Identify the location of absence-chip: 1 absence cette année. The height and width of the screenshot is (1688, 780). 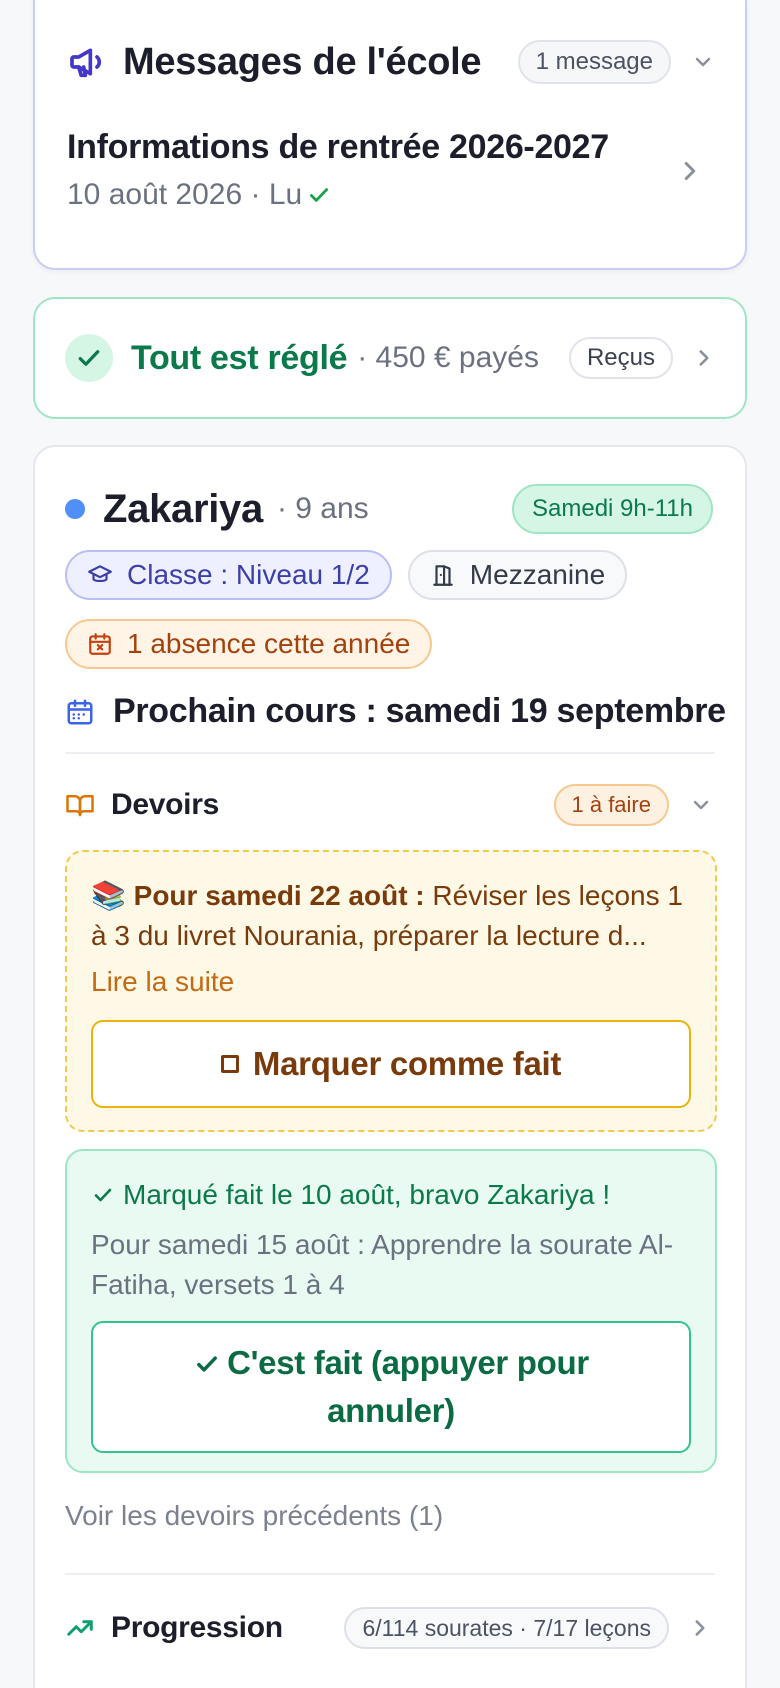
(249, 644).